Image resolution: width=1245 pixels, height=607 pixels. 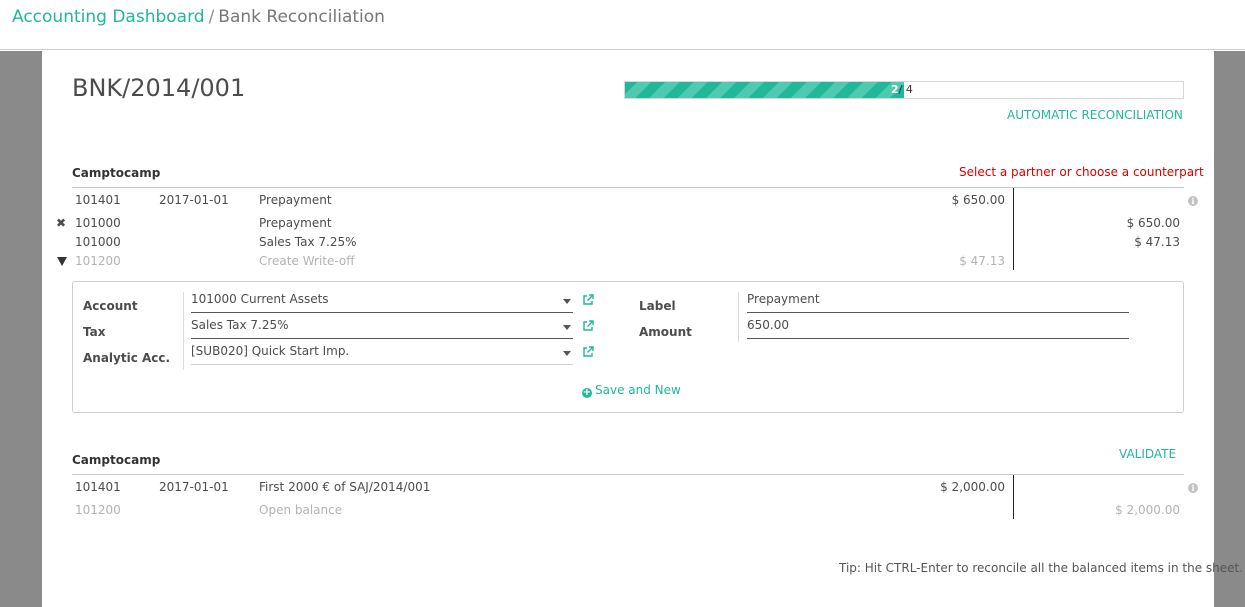 I want to click on line1-row1-account: 101000, so click(x=98, y=223).